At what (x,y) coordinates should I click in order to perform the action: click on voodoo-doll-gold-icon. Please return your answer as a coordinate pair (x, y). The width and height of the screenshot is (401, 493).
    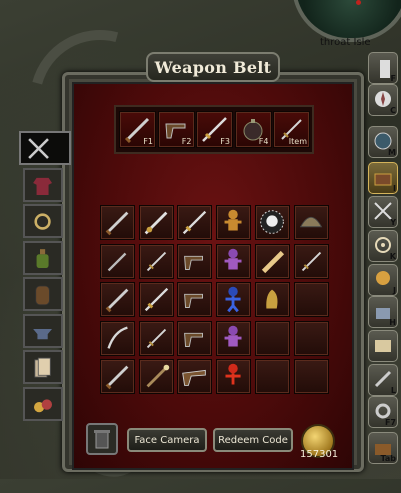
    Looking at the image, I should click on (233, 220).